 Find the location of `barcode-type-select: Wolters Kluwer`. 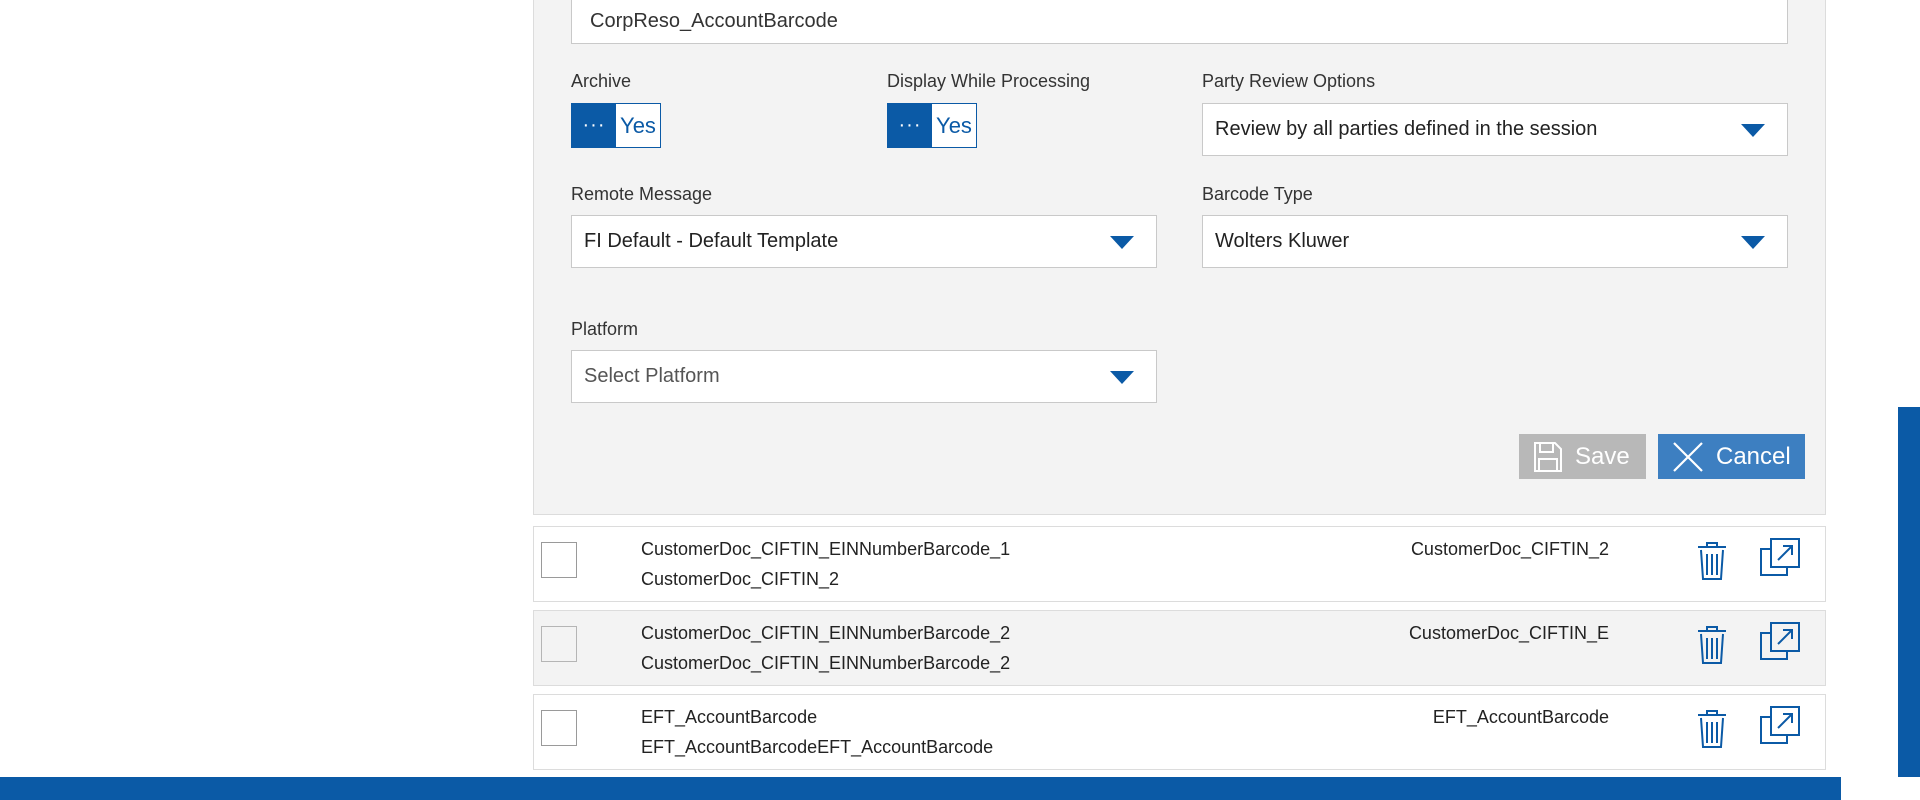

barcode-type-select: Wolters Kluwer is located at coordinates (1495, 241).